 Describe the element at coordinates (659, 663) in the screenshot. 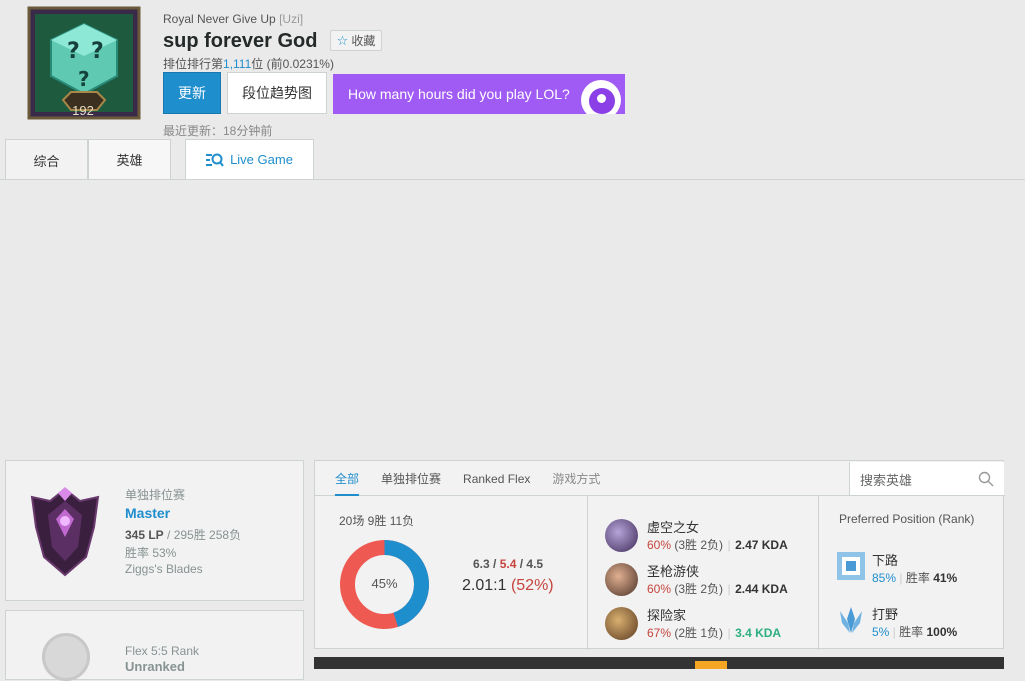

I see `match-list-header` at that location.